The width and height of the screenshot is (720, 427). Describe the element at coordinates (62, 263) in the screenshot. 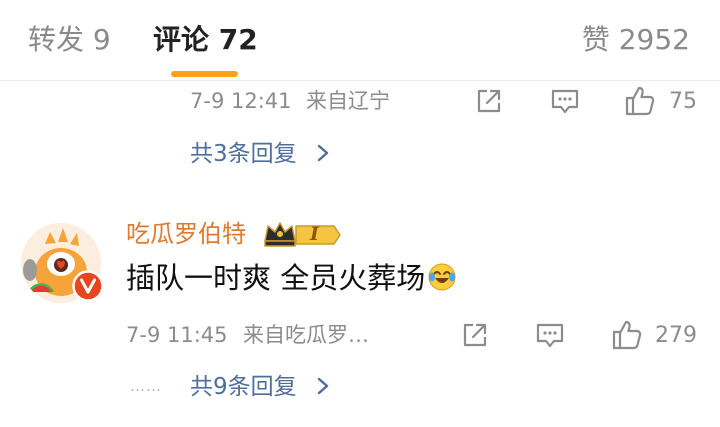

I see `avatar` at that location.